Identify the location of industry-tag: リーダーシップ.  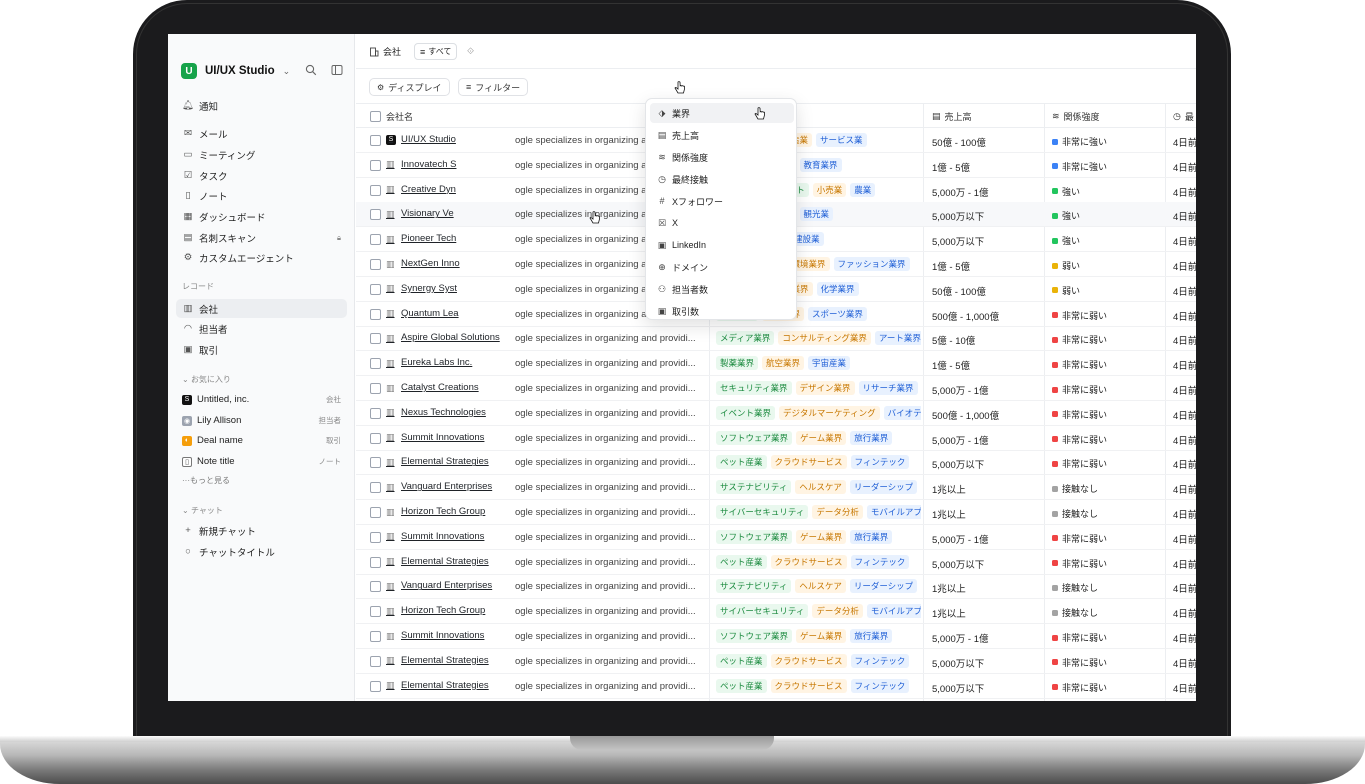
(883, 487).